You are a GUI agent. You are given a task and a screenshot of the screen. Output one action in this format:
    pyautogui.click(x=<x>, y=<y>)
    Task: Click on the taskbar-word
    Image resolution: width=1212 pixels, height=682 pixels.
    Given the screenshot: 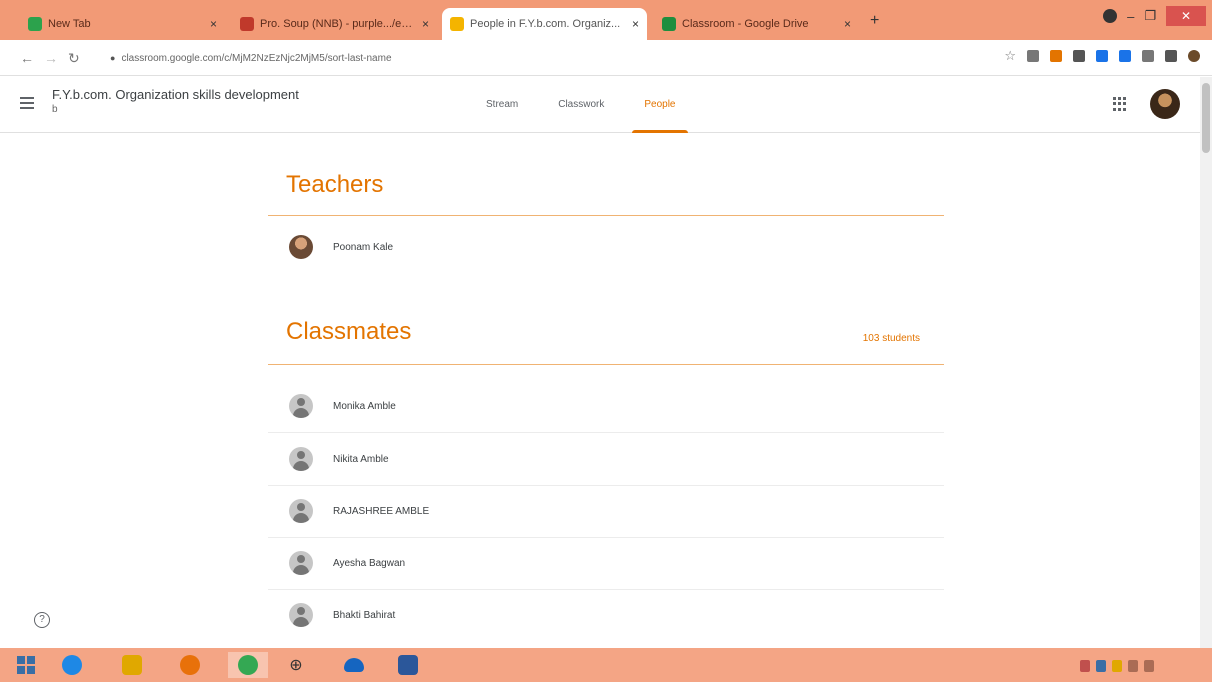 What is the action you would take?
    pyautogui.click(x=408, y=665)
    